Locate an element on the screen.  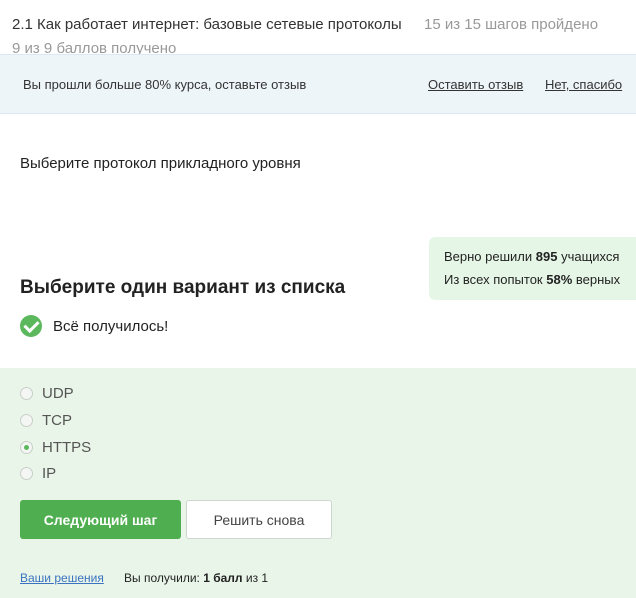
success-text: Всё получилось! is located at coordinates (111, 326).